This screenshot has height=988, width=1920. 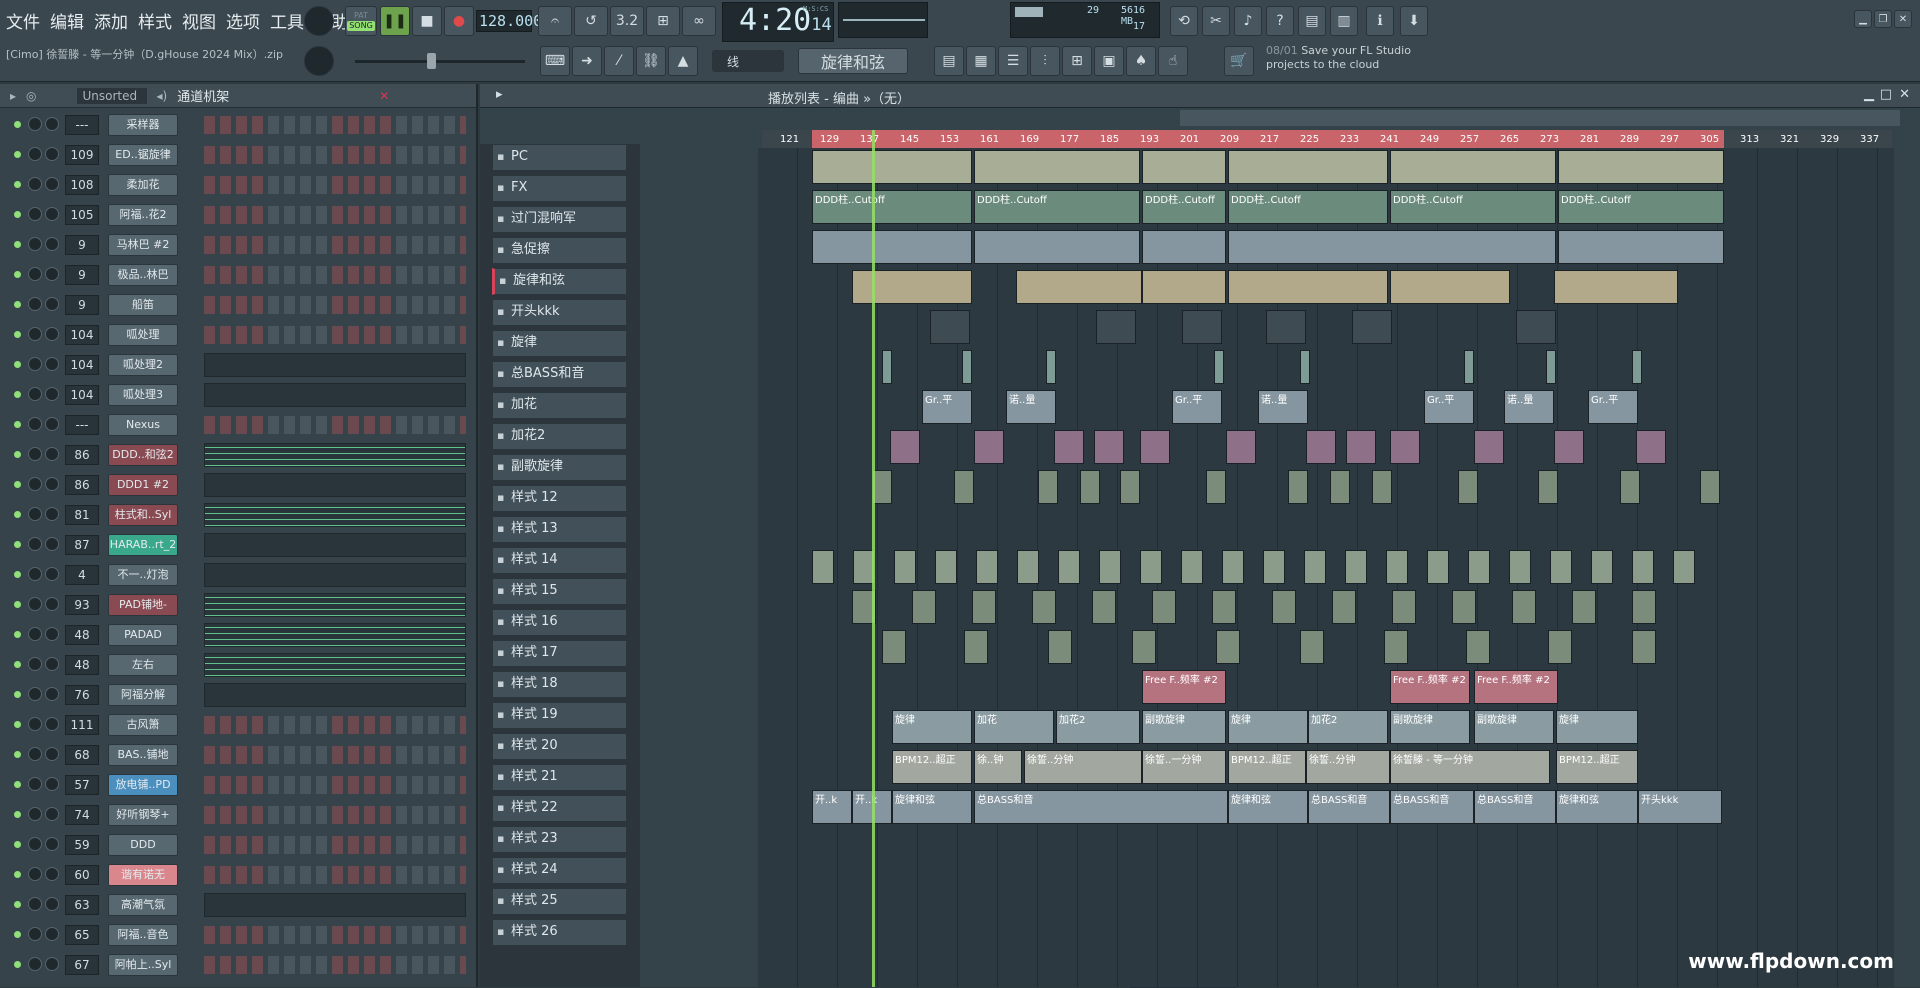 What do you see at coordinates (1268, 807) in the screenshot?
I see `playlist-clip: 旋律和弦` at bounding box center [1268, 807].